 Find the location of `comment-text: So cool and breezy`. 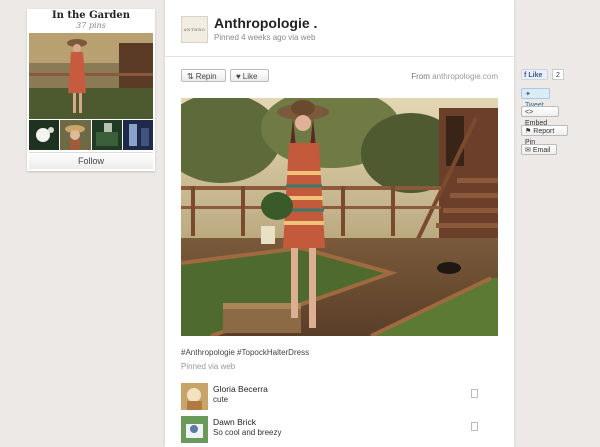

comment-text: So cool and breezy is located at coordinates (247, 432).